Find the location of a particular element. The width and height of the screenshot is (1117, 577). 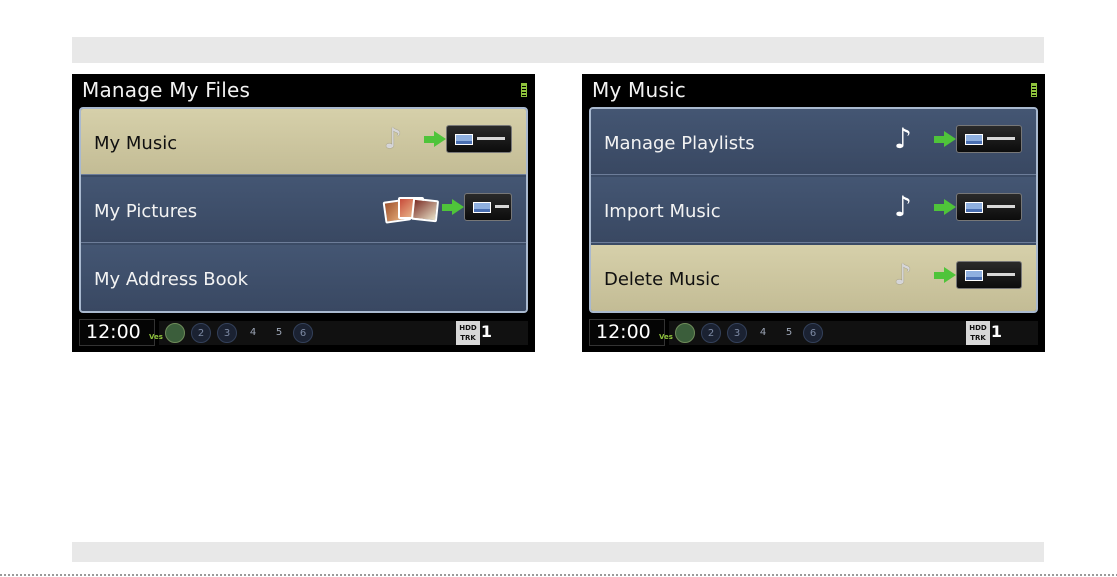

menu-item-label: Delete Music is located at coordinates (662, 279).